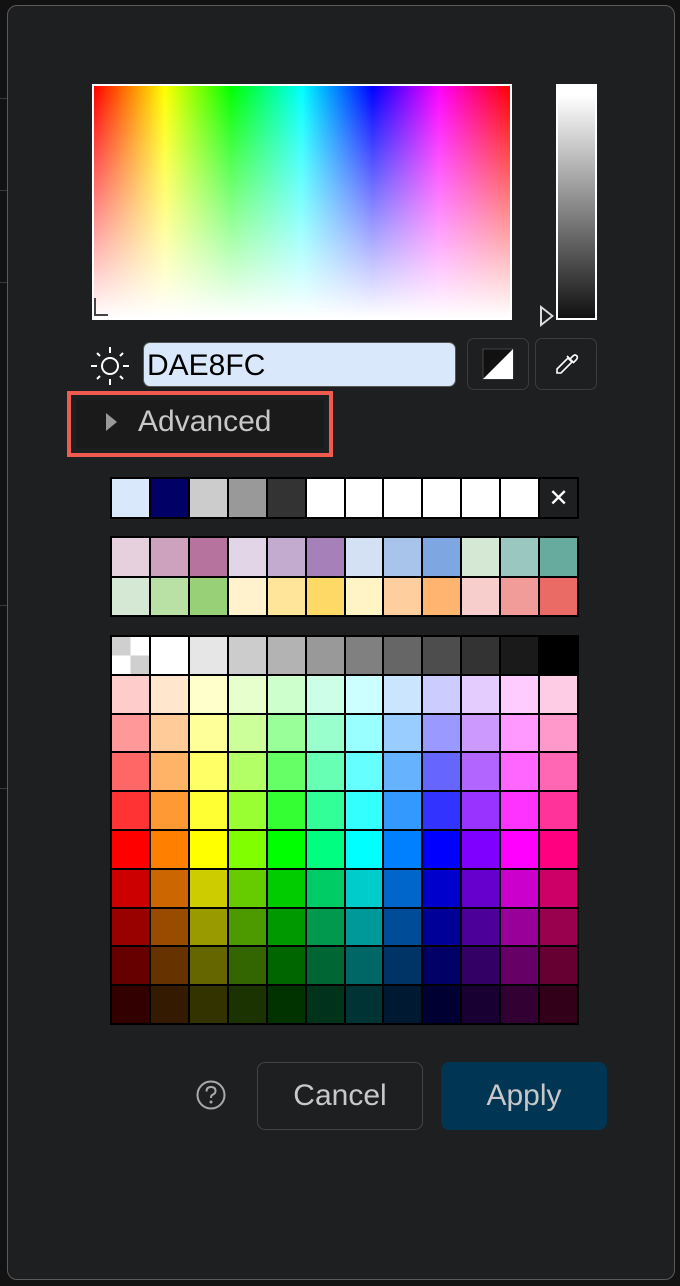  I want to click on saturation-hue-area, so click(302, 202).